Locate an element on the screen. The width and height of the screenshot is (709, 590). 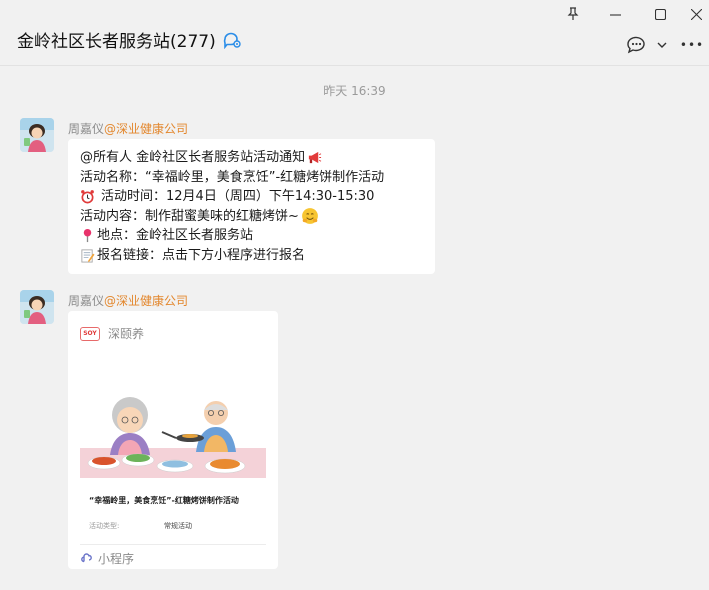
card-footer: 小程序 is located at coordinates (107, 558).